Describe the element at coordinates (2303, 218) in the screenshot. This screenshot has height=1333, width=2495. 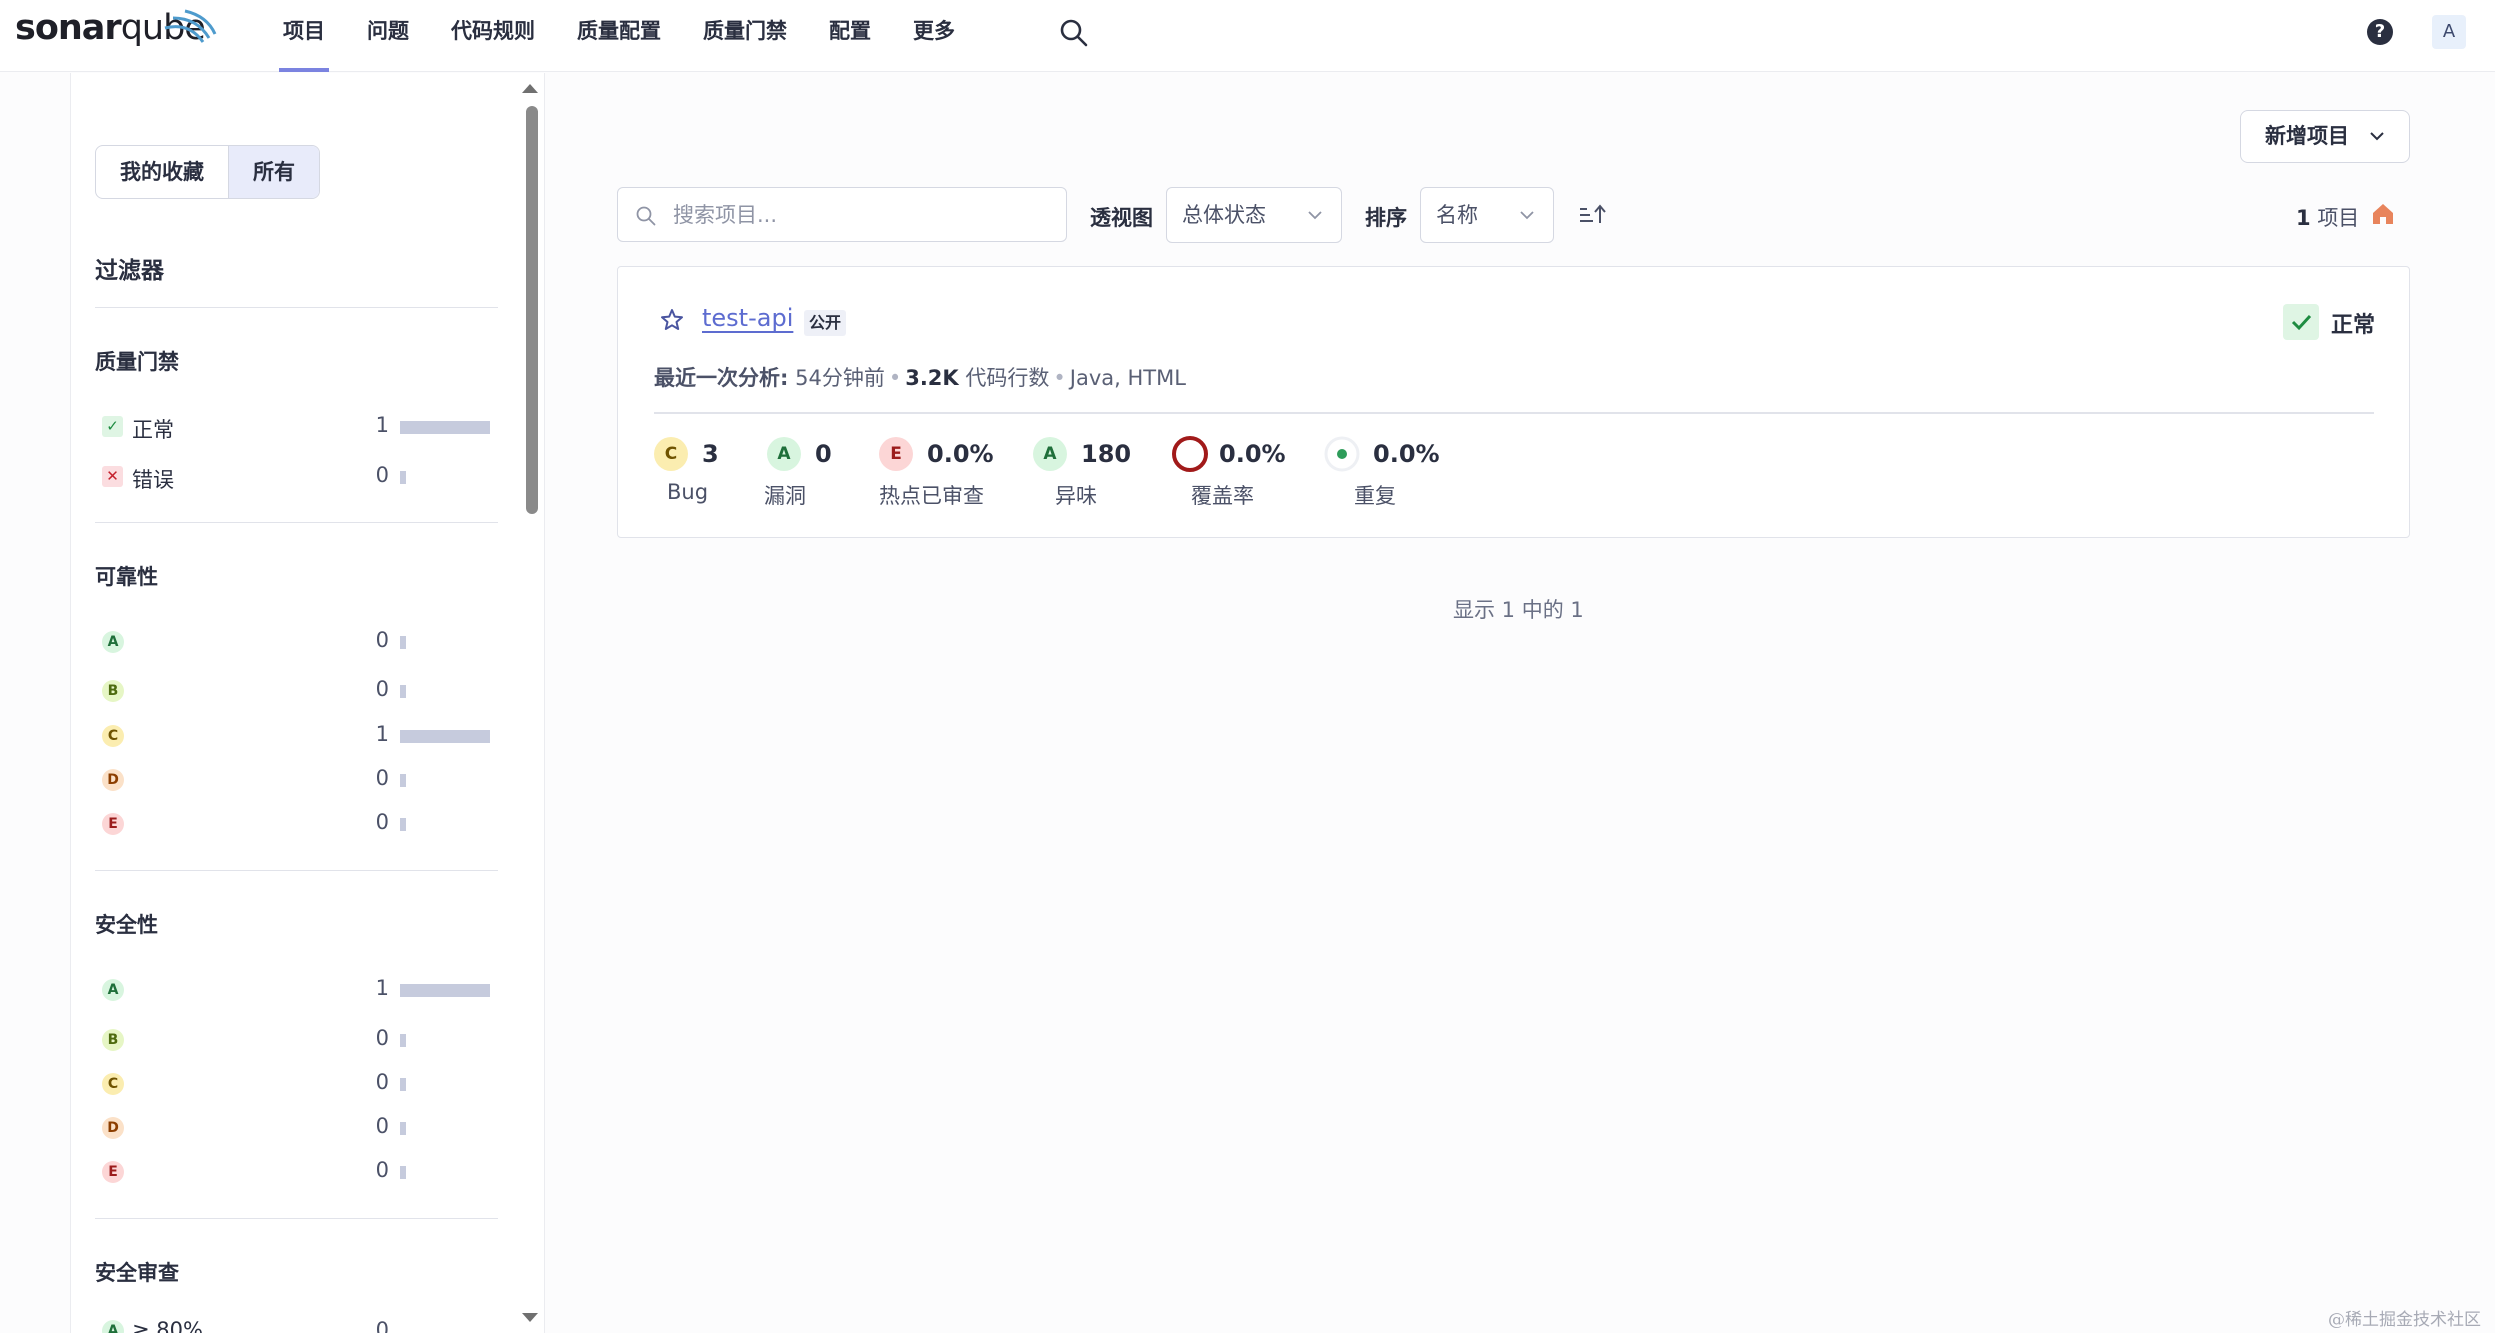
I see `project-count-number: 1` at that location.